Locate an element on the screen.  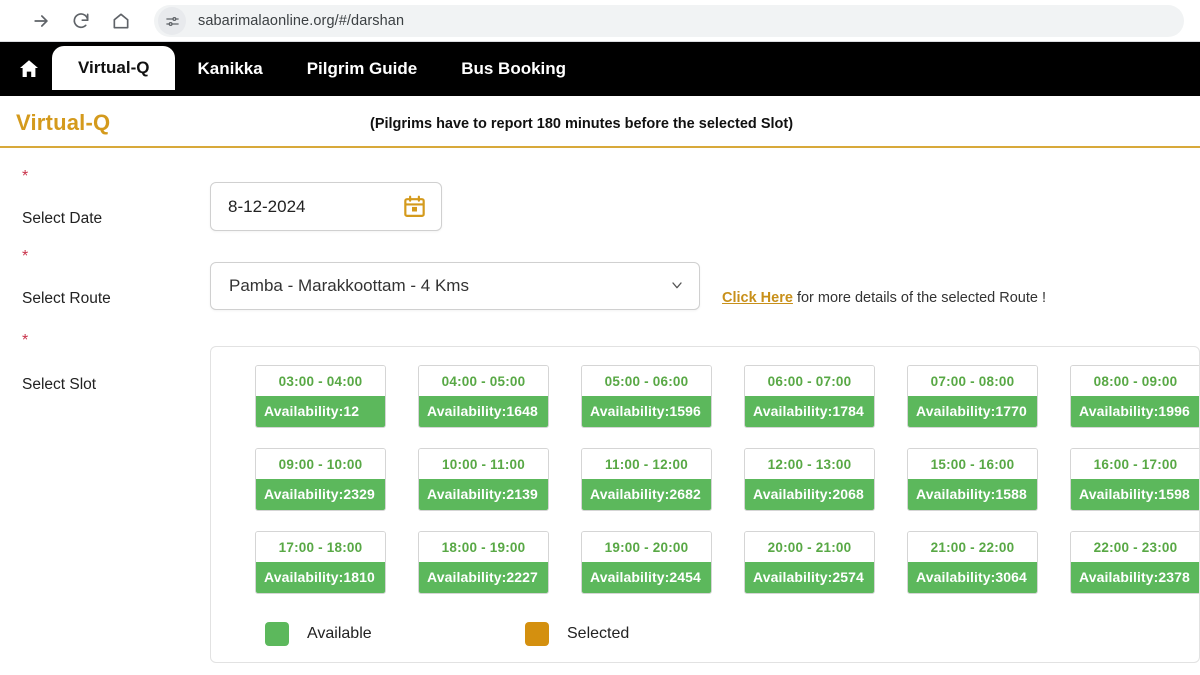
legend-label: Available is located at coordinates (339, 633).